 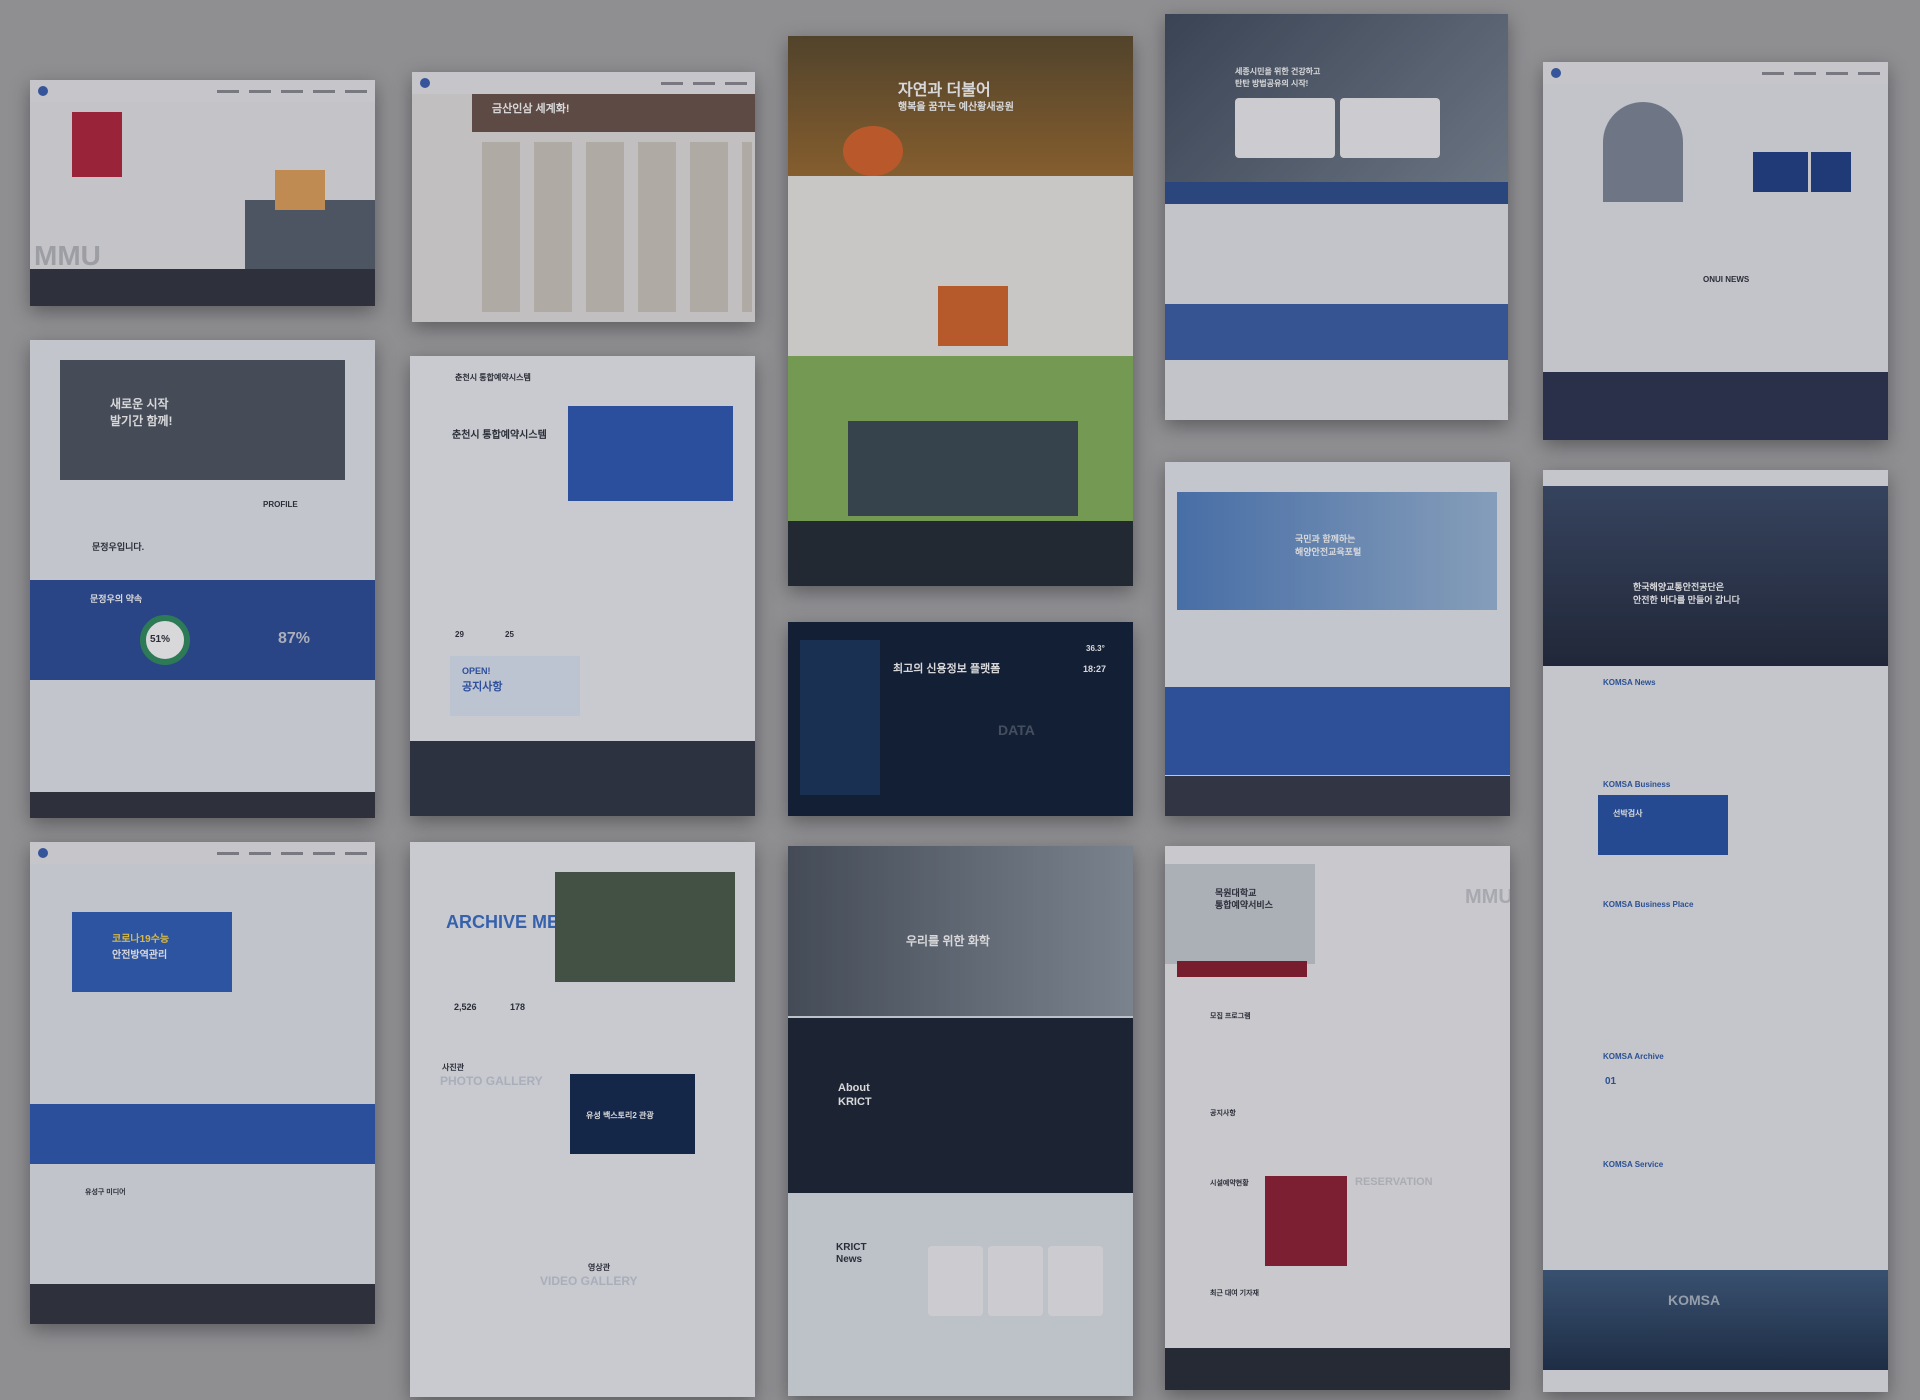 I want to click on blue-panel, so click(x=1337, y=731).